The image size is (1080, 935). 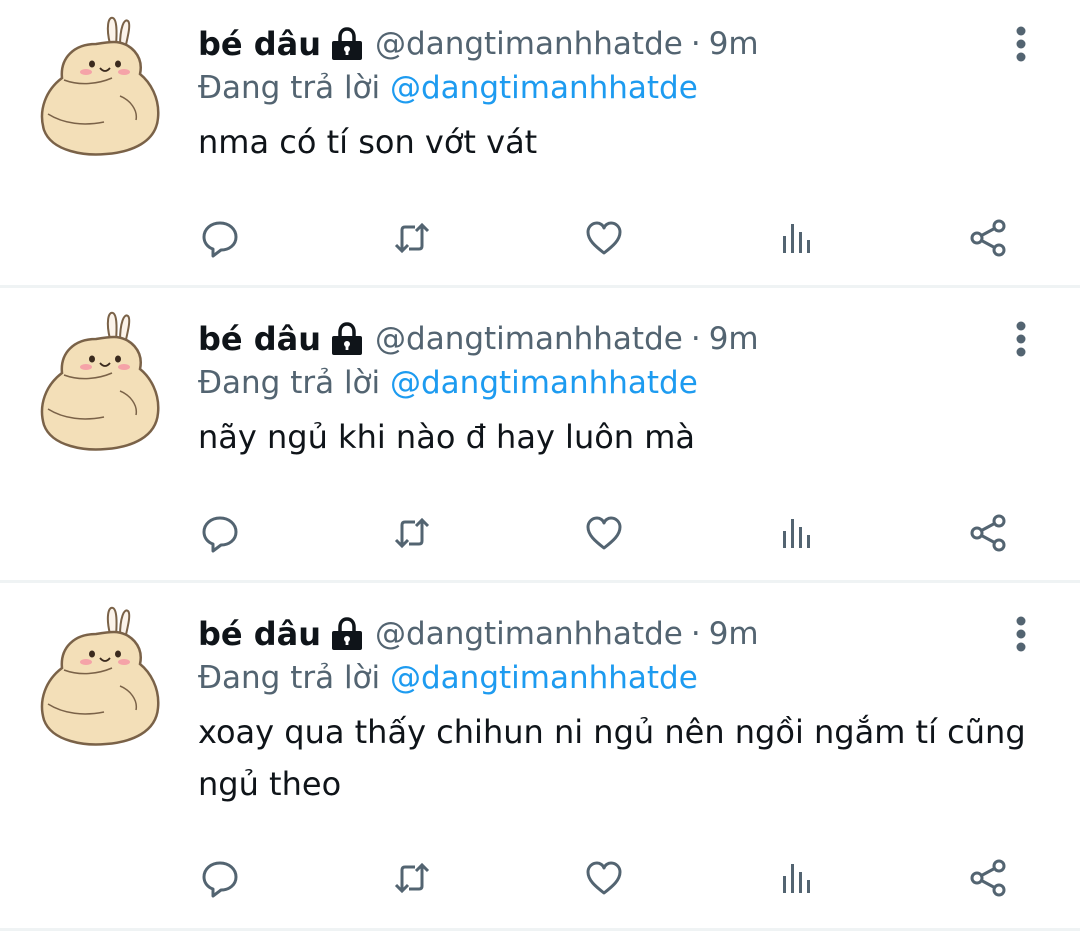 What do you see at coordinates (368, 142) in the screenshot?
I see `tweet-text: nma có tí son vớt vát` at bounding box center [368, 142].